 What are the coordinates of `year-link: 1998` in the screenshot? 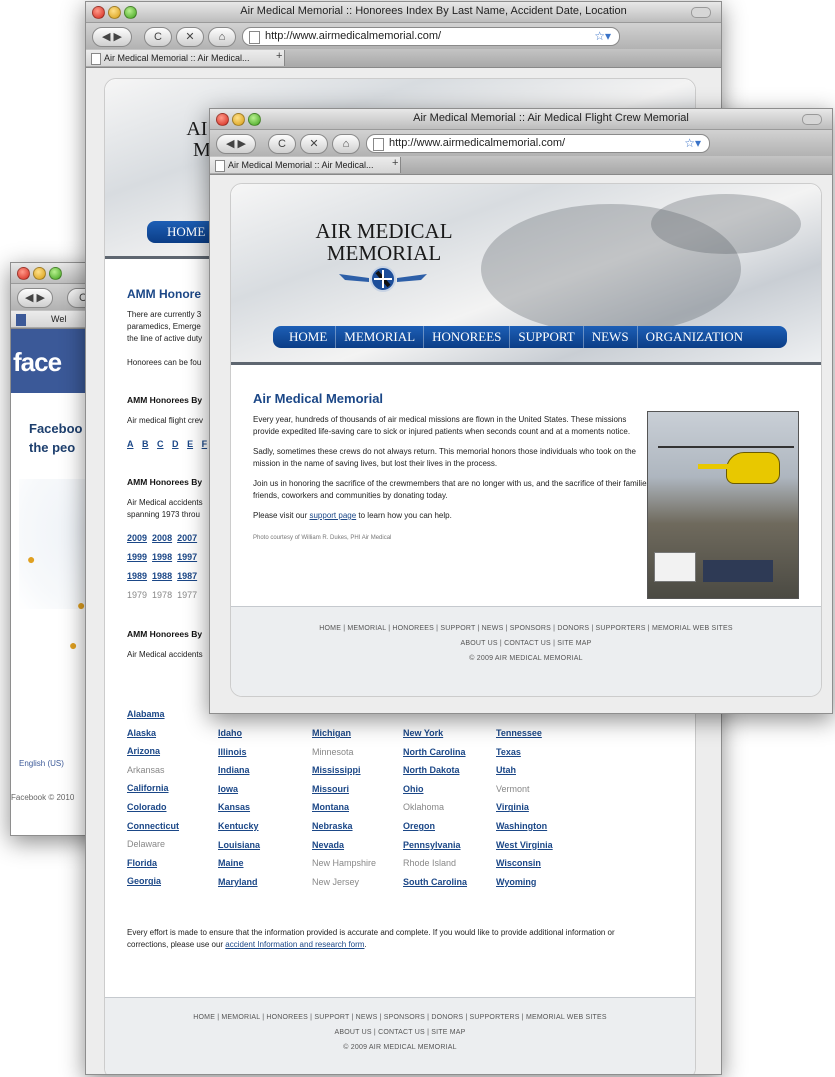 It's located at (162, 557).